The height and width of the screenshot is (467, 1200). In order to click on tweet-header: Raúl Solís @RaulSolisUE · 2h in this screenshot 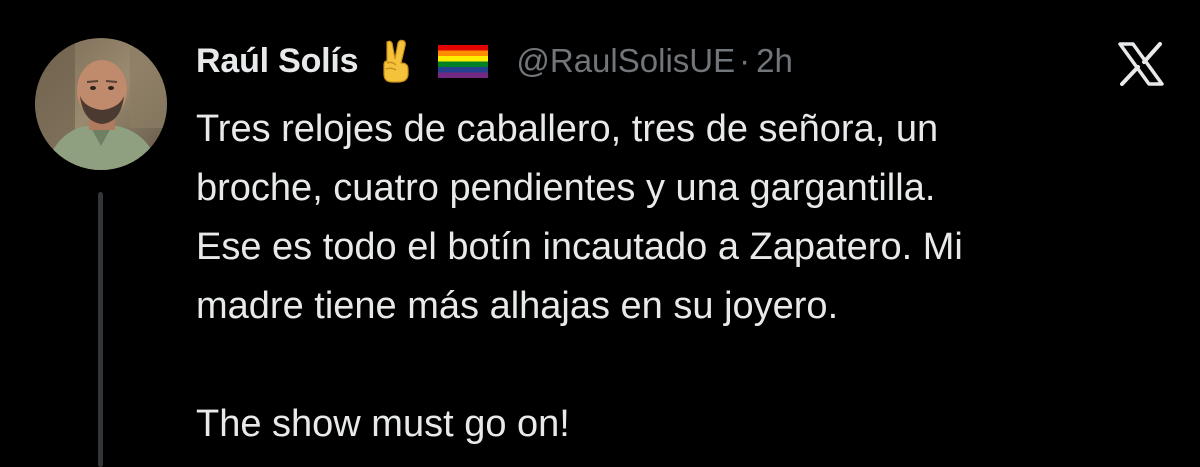, I will do `click(494, 61)`.